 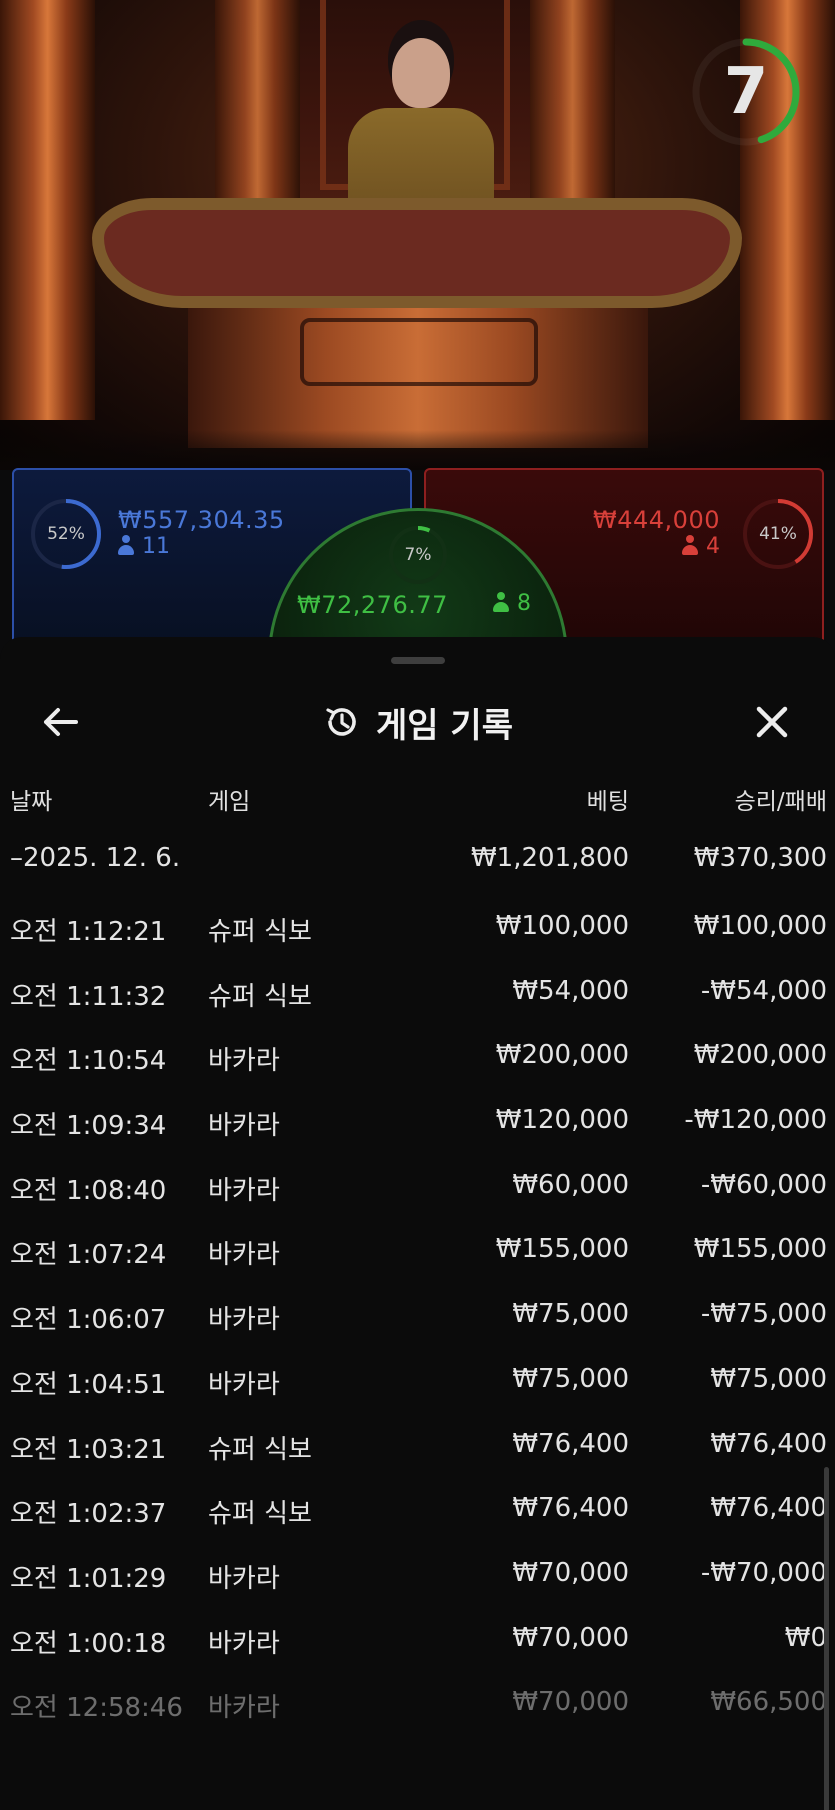 I want to click on column-game: 게임, so click(x=229, y=802).